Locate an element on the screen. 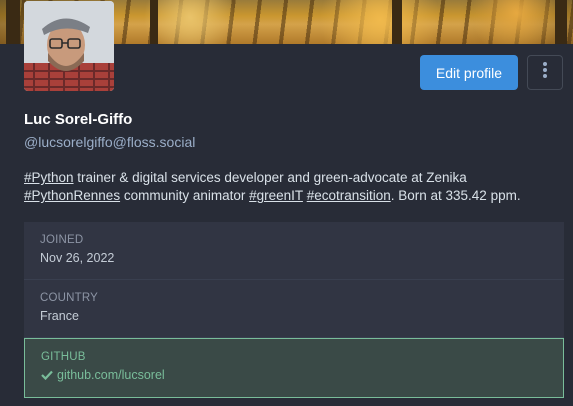  field-value: github.com/lucsorel is located at coordinates (294, 375).